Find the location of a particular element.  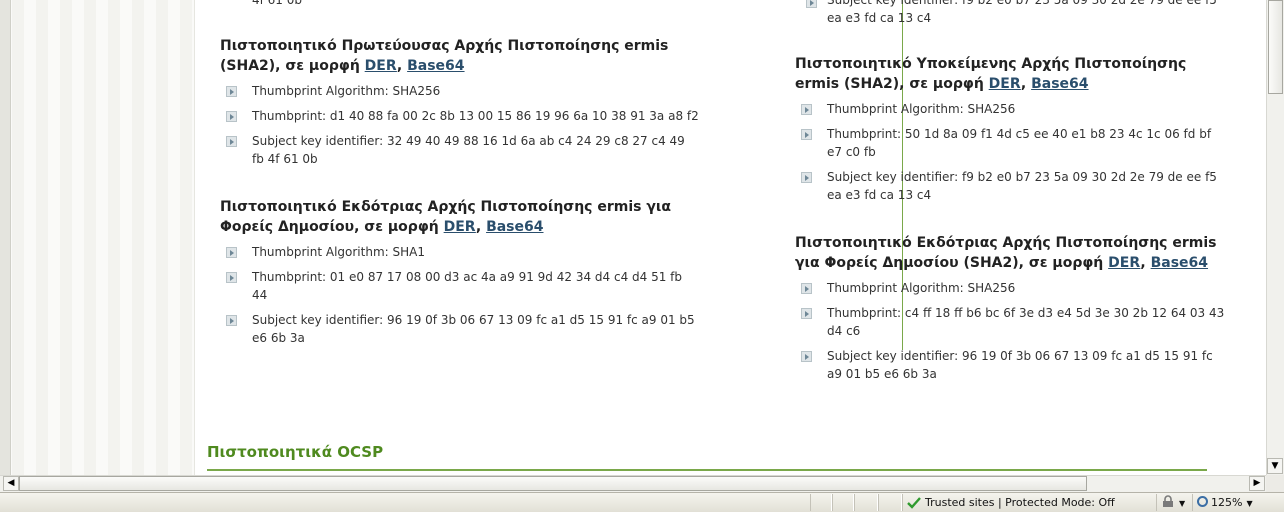

vertical-scroll-thumb is located at coordinates (1275, 47).